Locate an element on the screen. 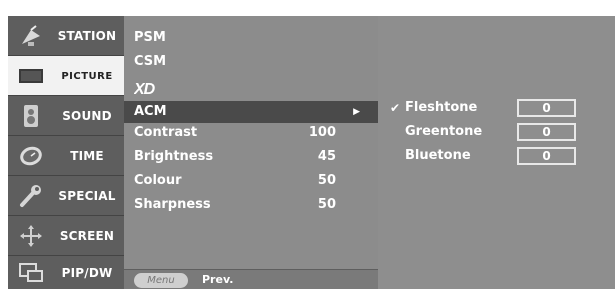  menu-item-csm: CSM is located at coordinates (251, 62).